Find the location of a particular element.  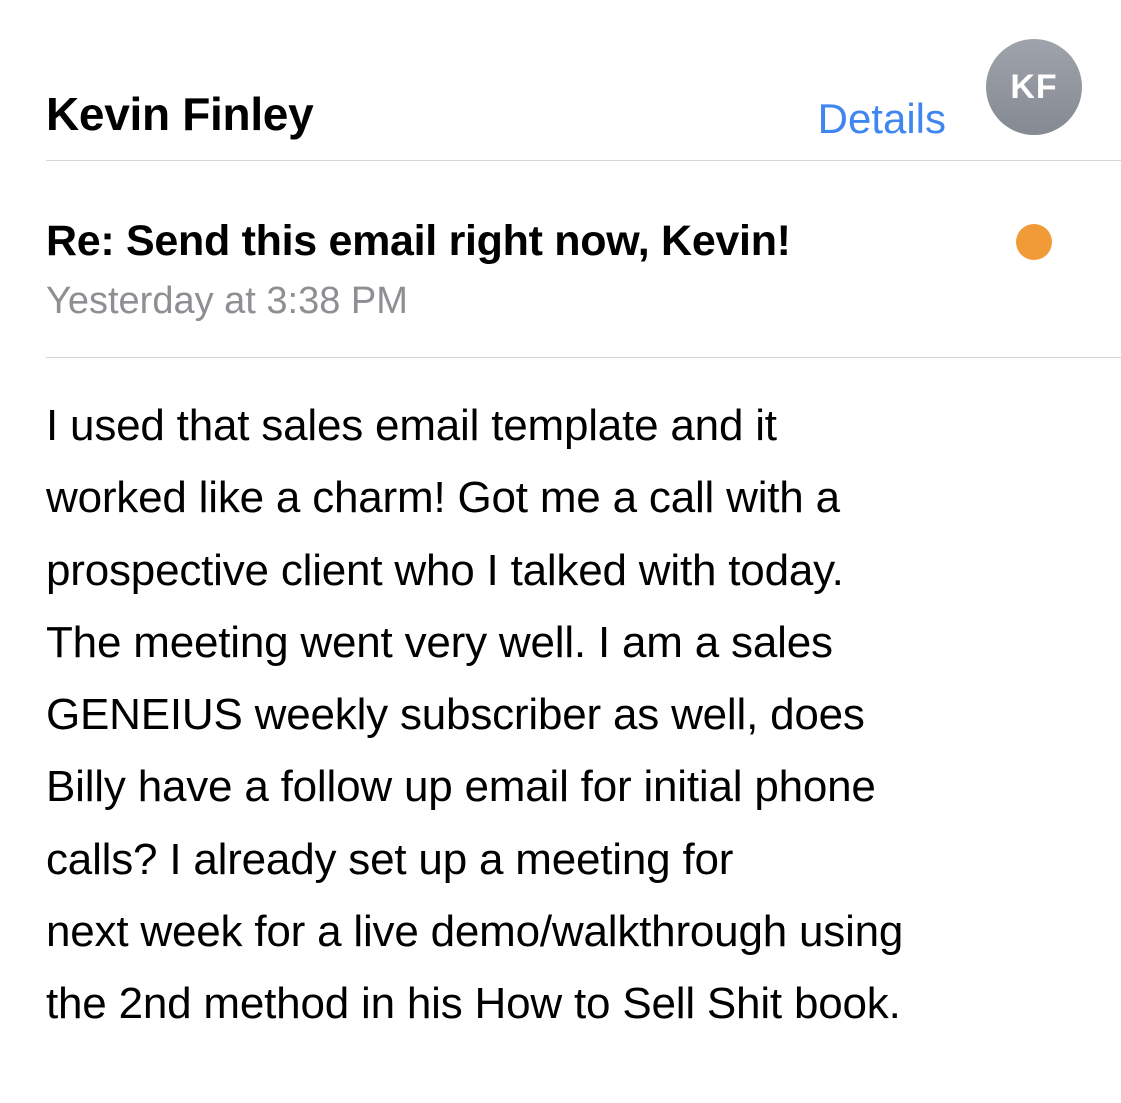

body-line: GENEIUS weekly subscriber as well, does is located at coordinates (455, 715).